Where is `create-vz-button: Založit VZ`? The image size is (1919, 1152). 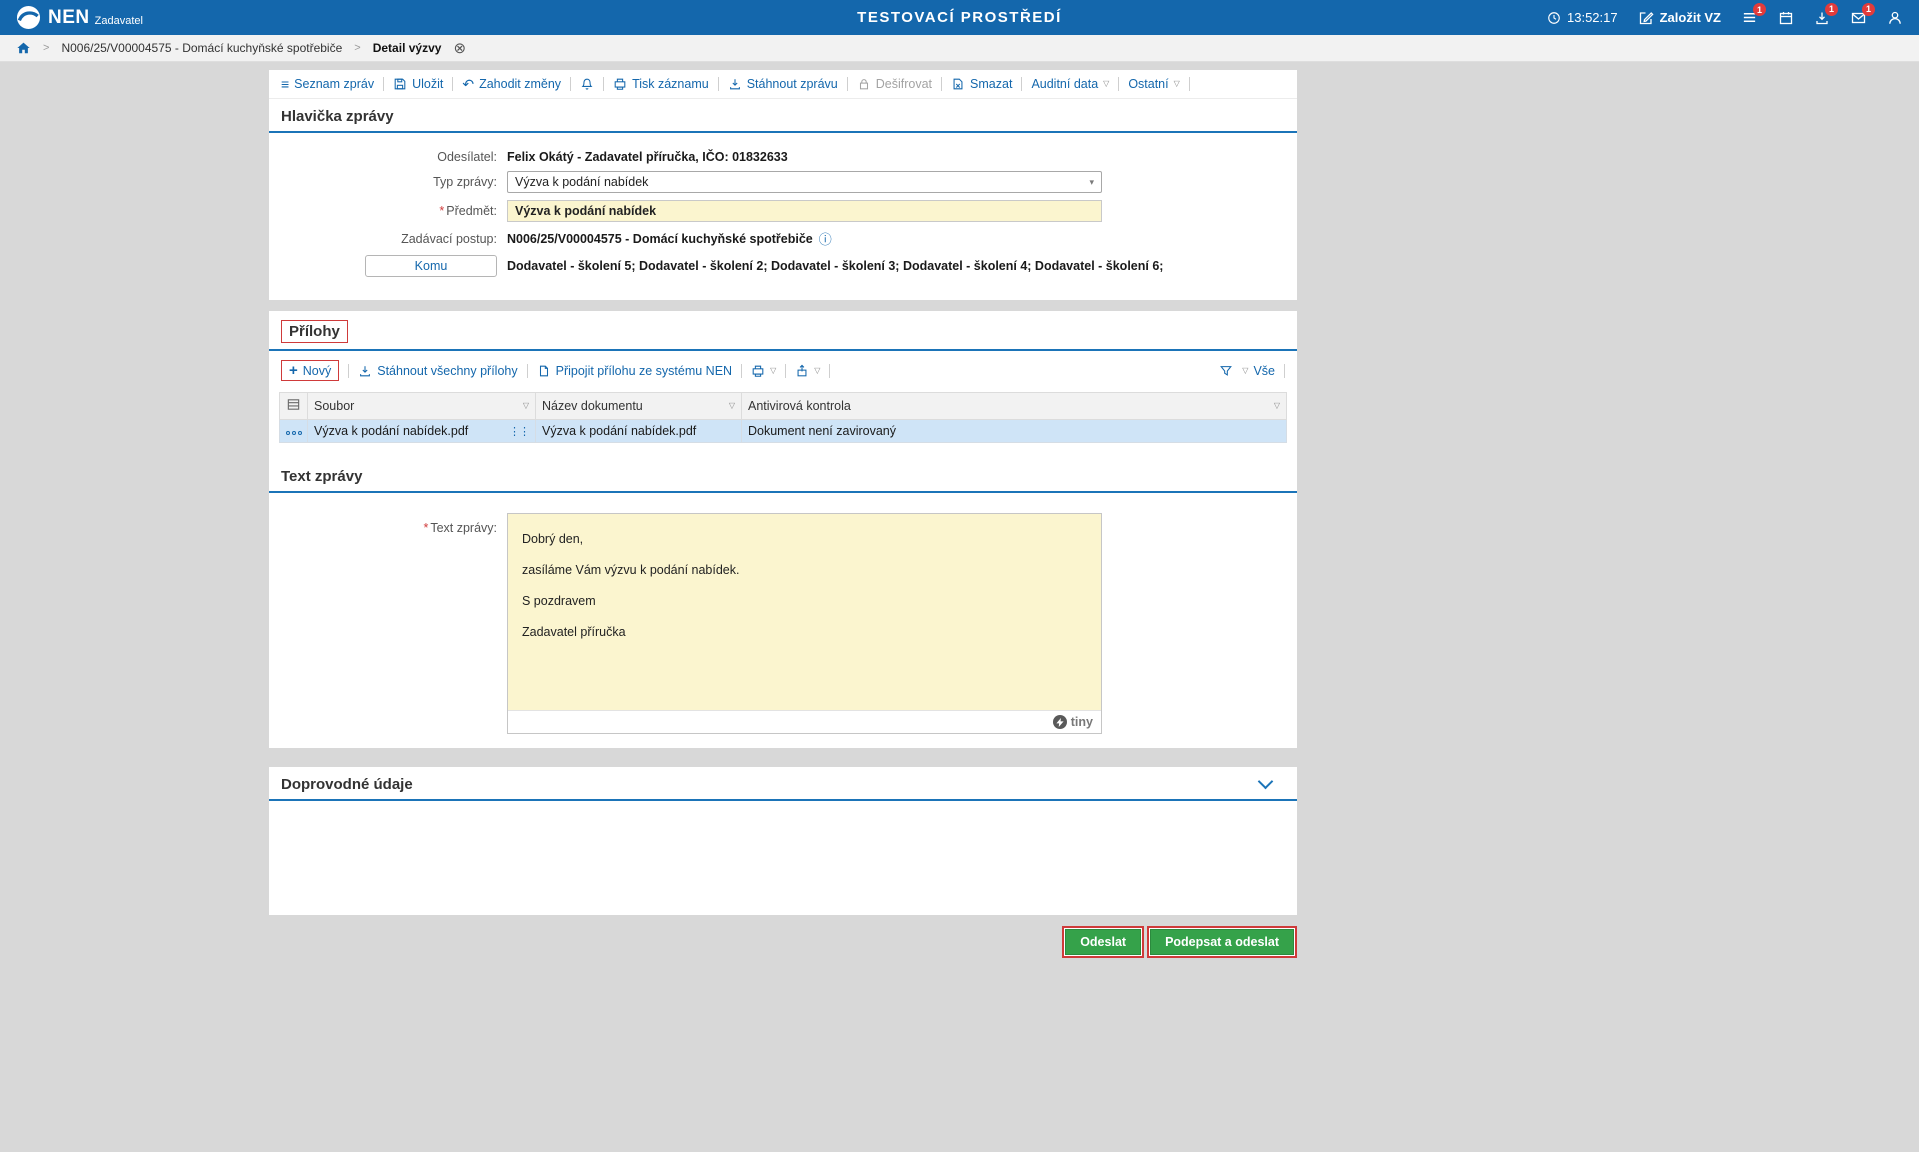 create-vz-button: Založit VZ is located at coordinates (1679, 18).